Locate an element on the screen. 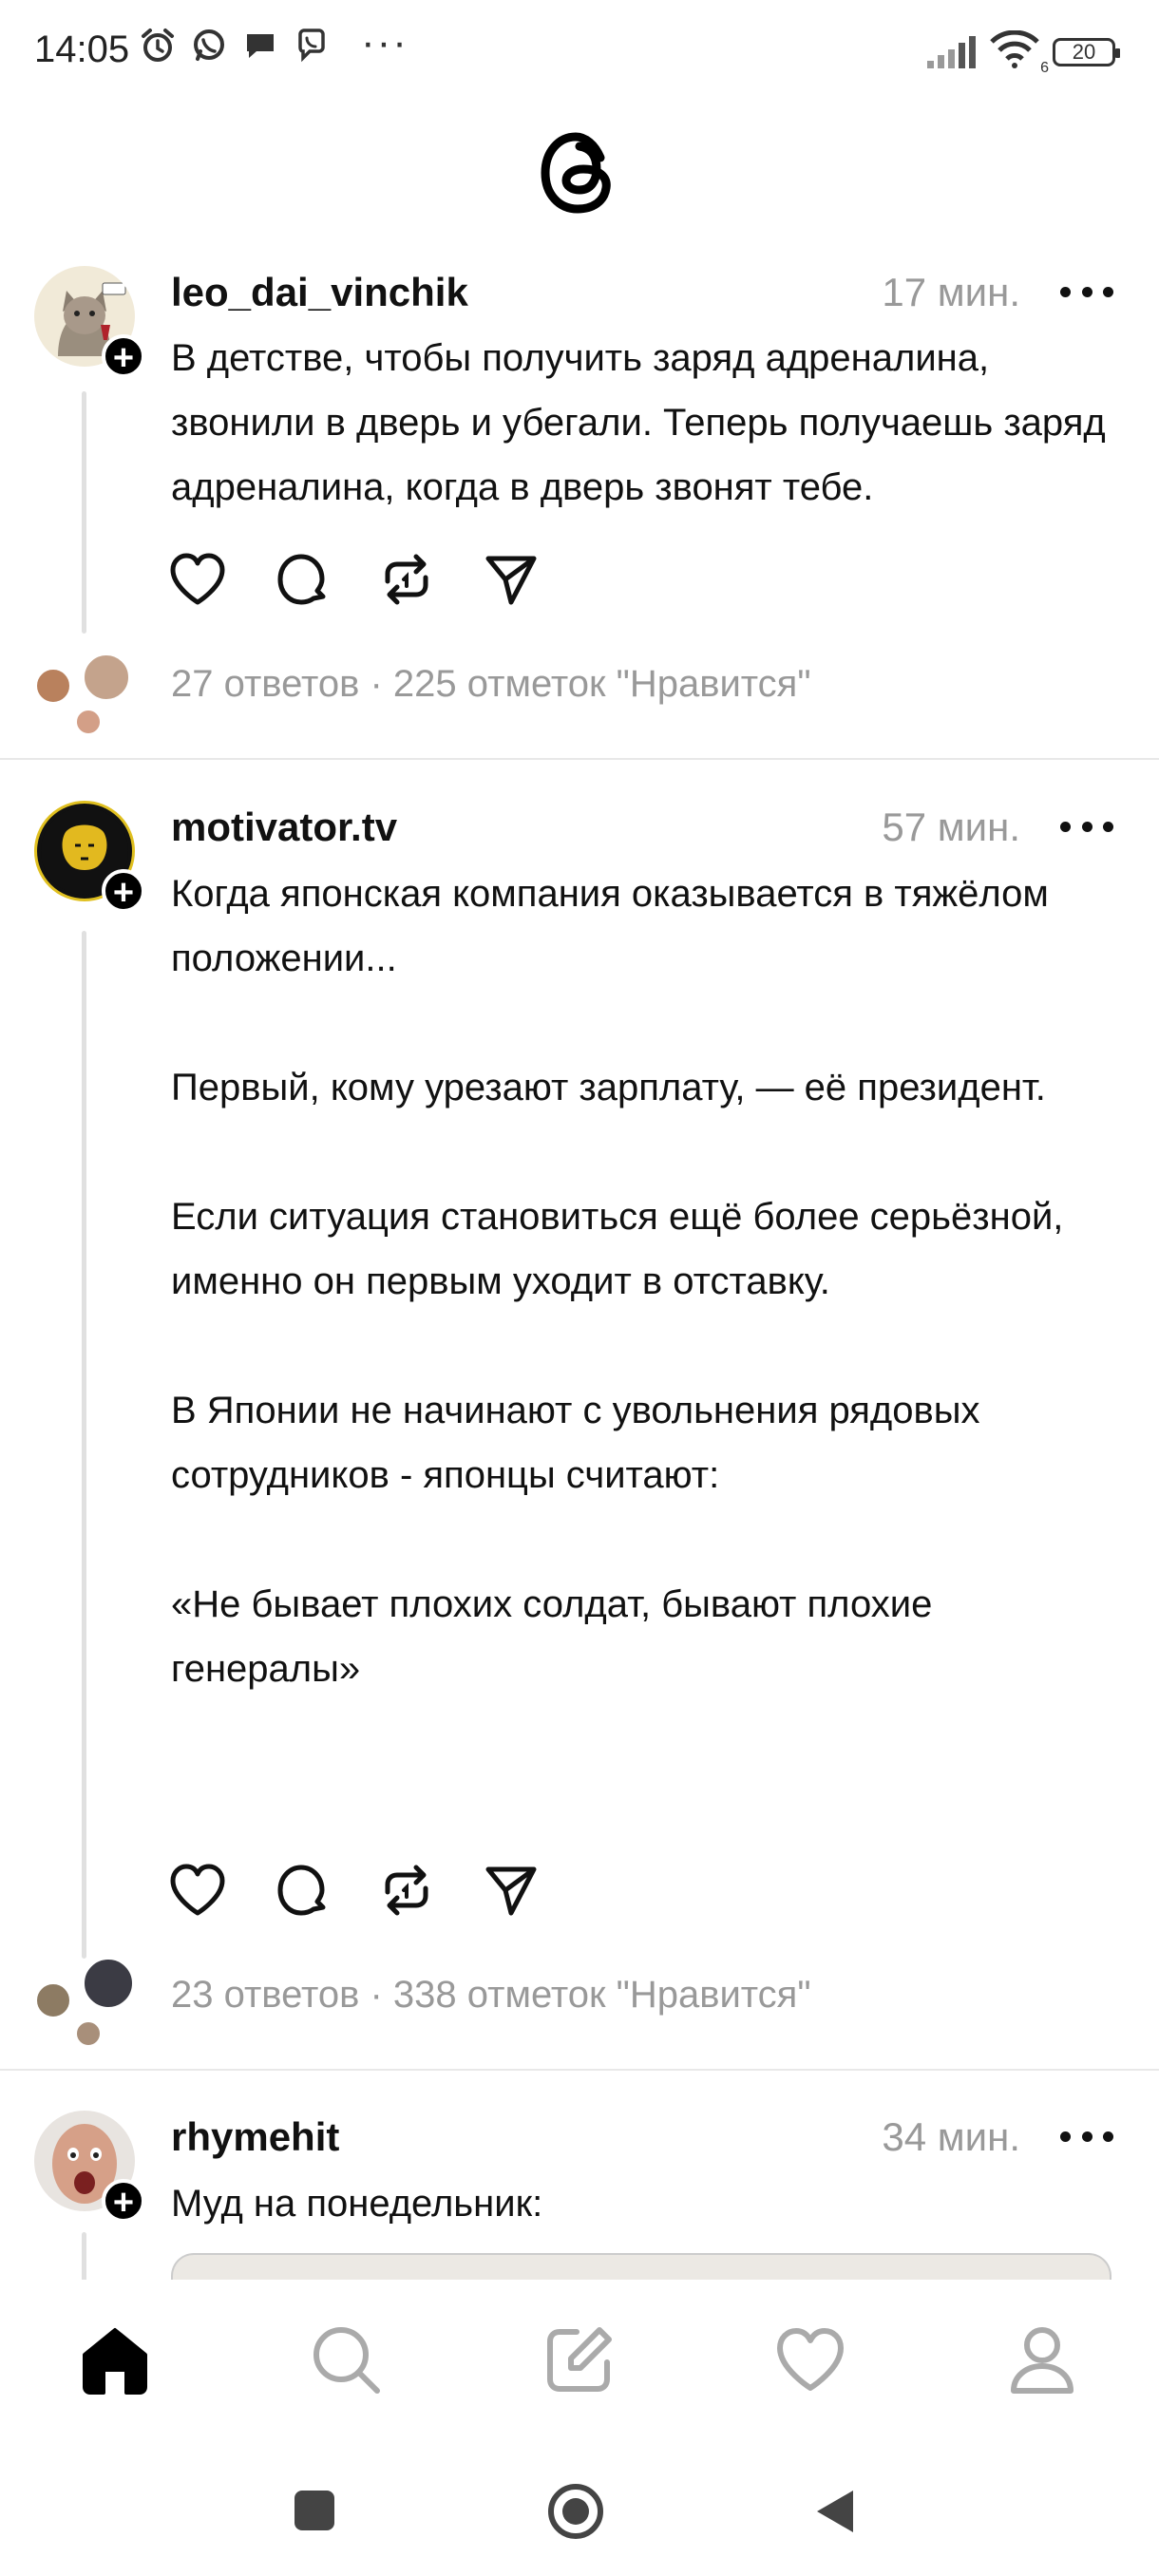 This screenshot has width=1159, height=2576. search-icon is located at coordinates (347, 2360).